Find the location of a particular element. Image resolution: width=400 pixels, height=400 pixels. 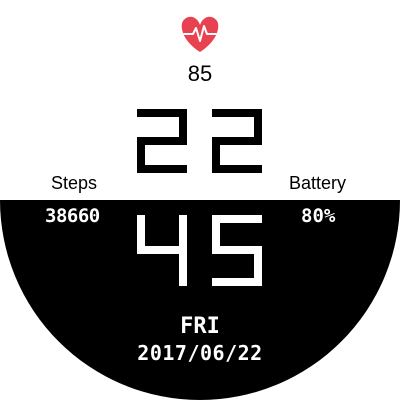

hours-digit-2-second is located at coordinates (237, 141).